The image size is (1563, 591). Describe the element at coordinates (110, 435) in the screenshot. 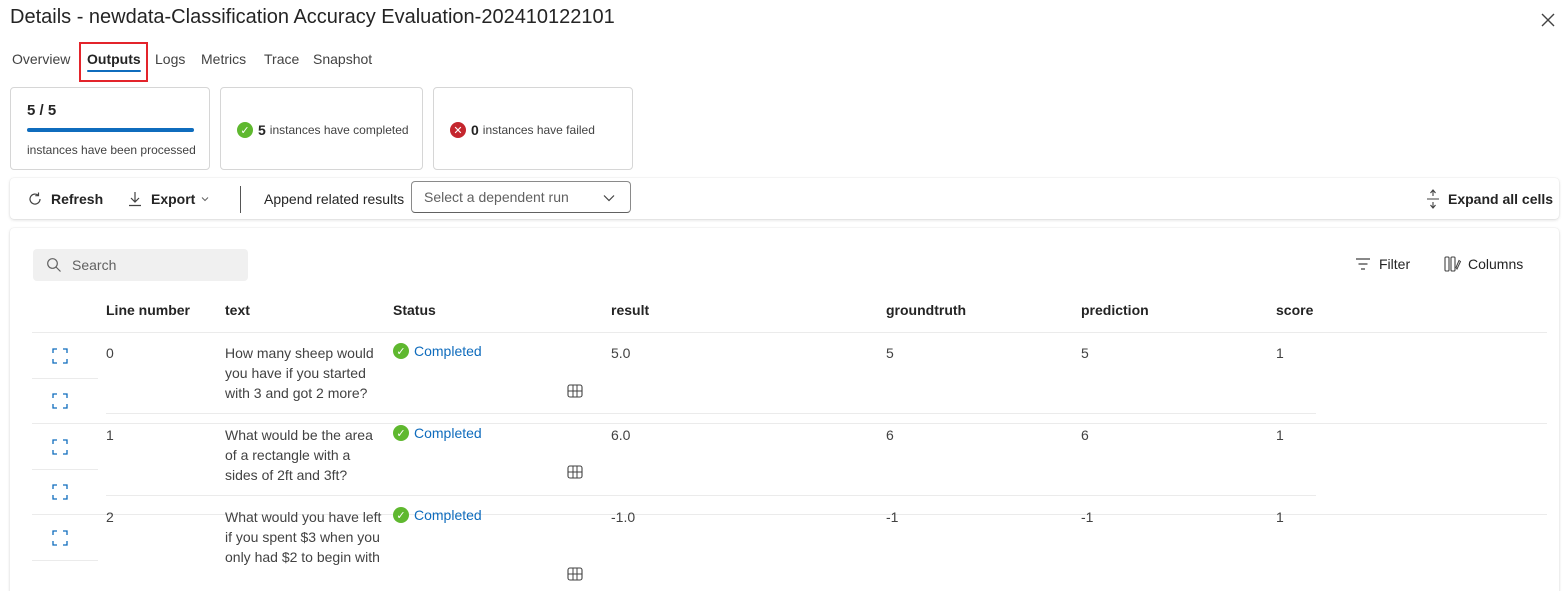

I see `cell-line-number: 1` at that location.